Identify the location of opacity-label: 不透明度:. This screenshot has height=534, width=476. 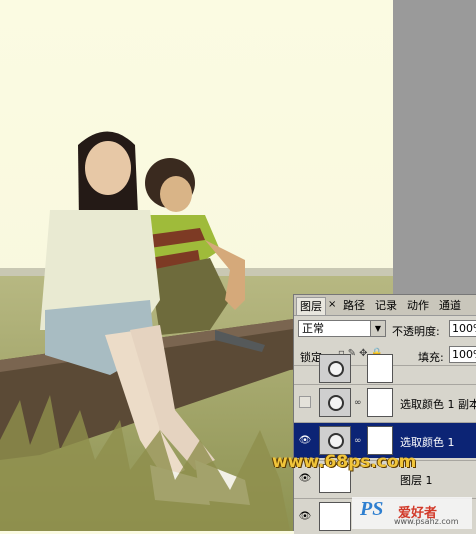
(416, 331).